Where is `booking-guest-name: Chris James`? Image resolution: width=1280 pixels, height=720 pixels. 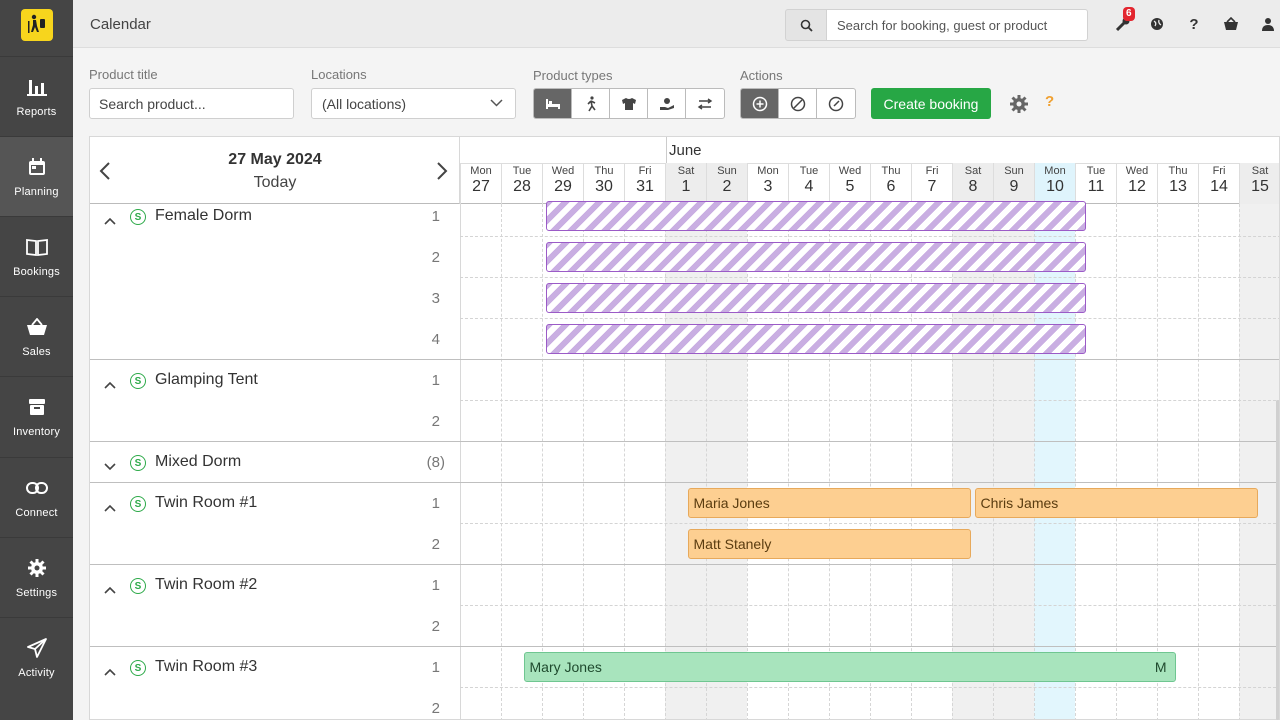 booking-guest-name: Chris James is located at coordinates (1019, 503).